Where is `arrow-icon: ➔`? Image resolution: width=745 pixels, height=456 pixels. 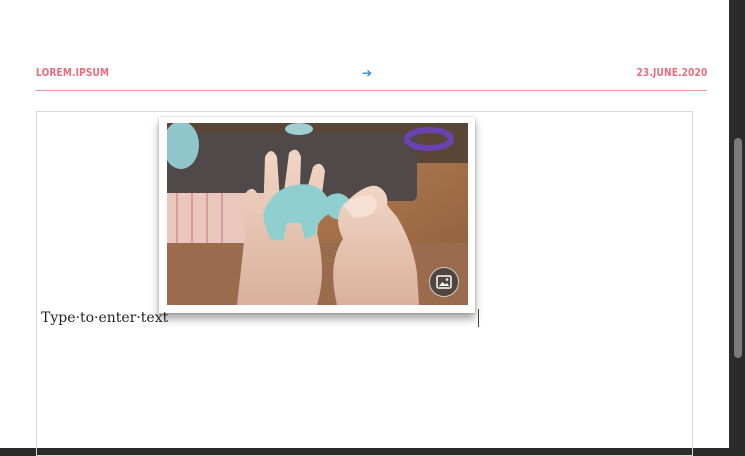
arrow-icon: ➔ is located at coordinates (367, 73).